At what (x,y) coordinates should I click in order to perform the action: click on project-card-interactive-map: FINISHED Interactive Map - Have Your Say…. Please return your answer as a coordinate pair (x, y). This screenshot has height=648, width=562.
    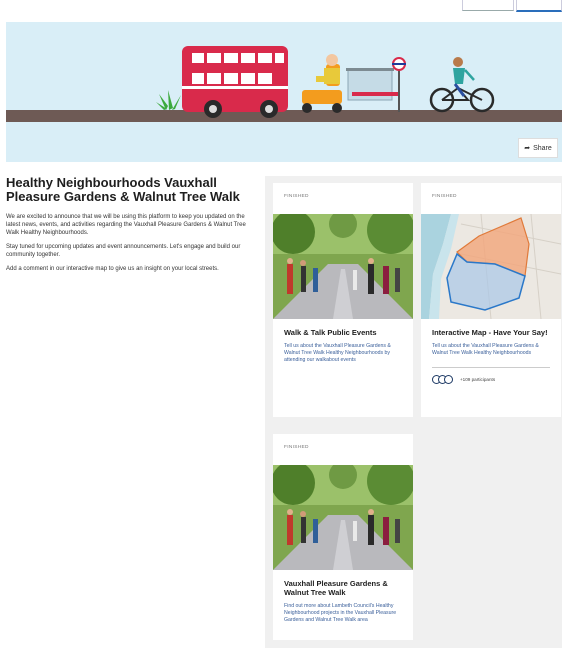
    Looking at the image, I should click on (491, 300).